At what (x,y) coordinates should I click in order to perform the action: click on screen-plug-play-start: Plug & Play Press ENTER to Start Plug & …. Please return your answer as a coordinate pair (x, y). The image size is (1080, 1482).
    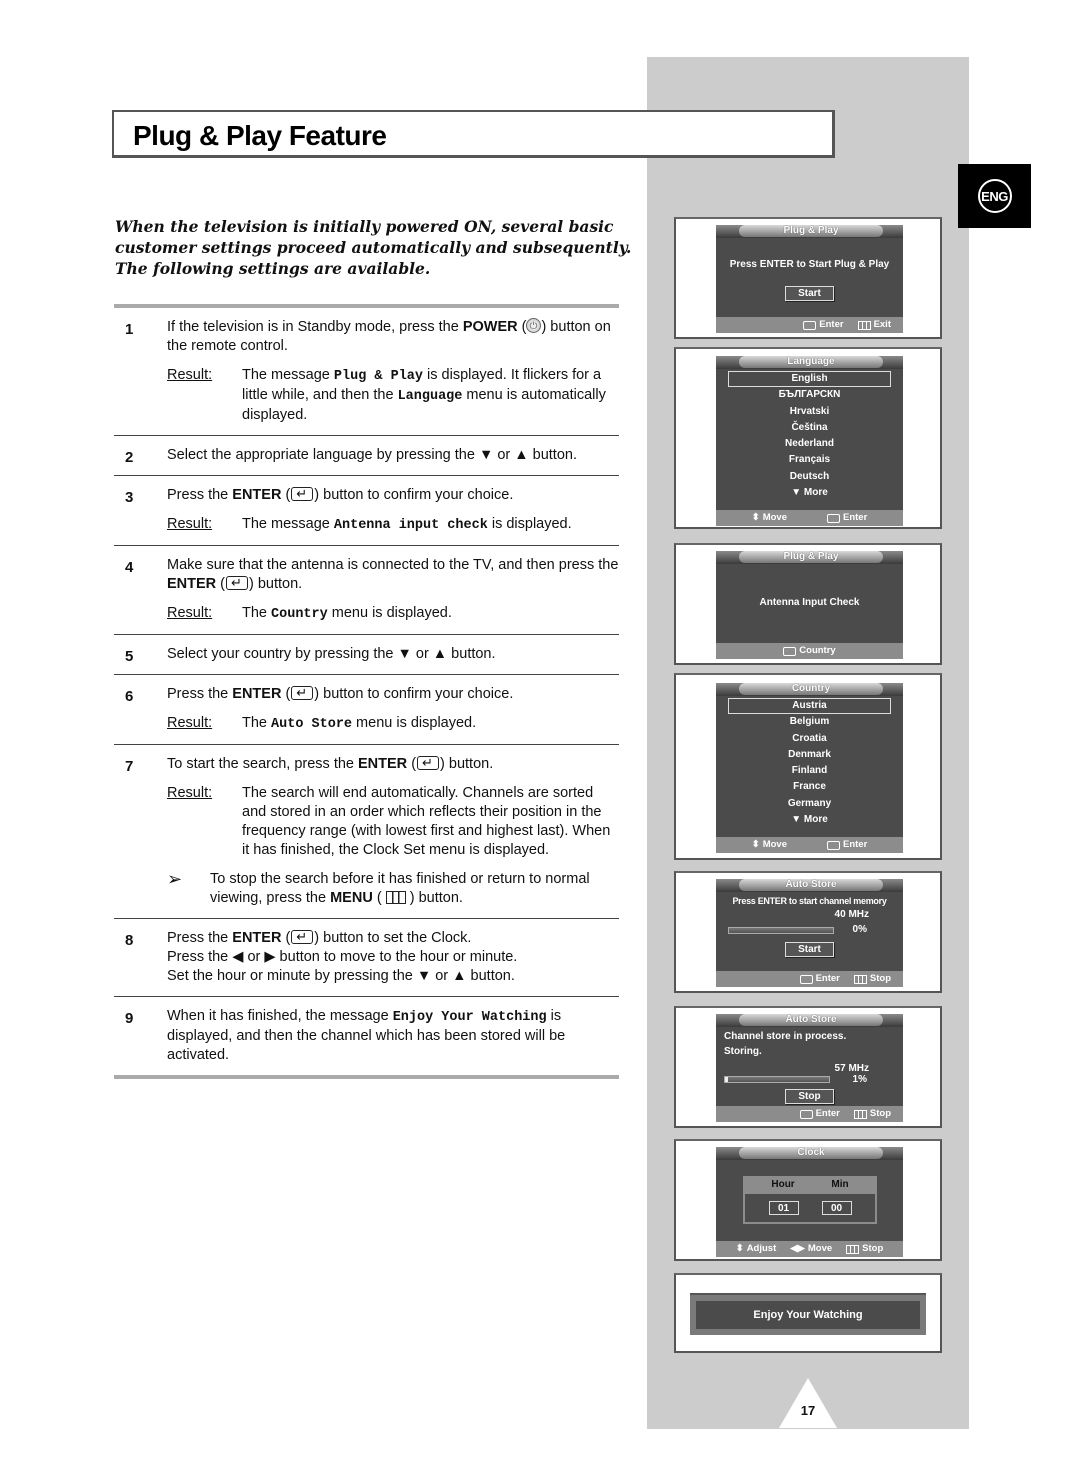
    Looking at the image, I should click on (808, 278).